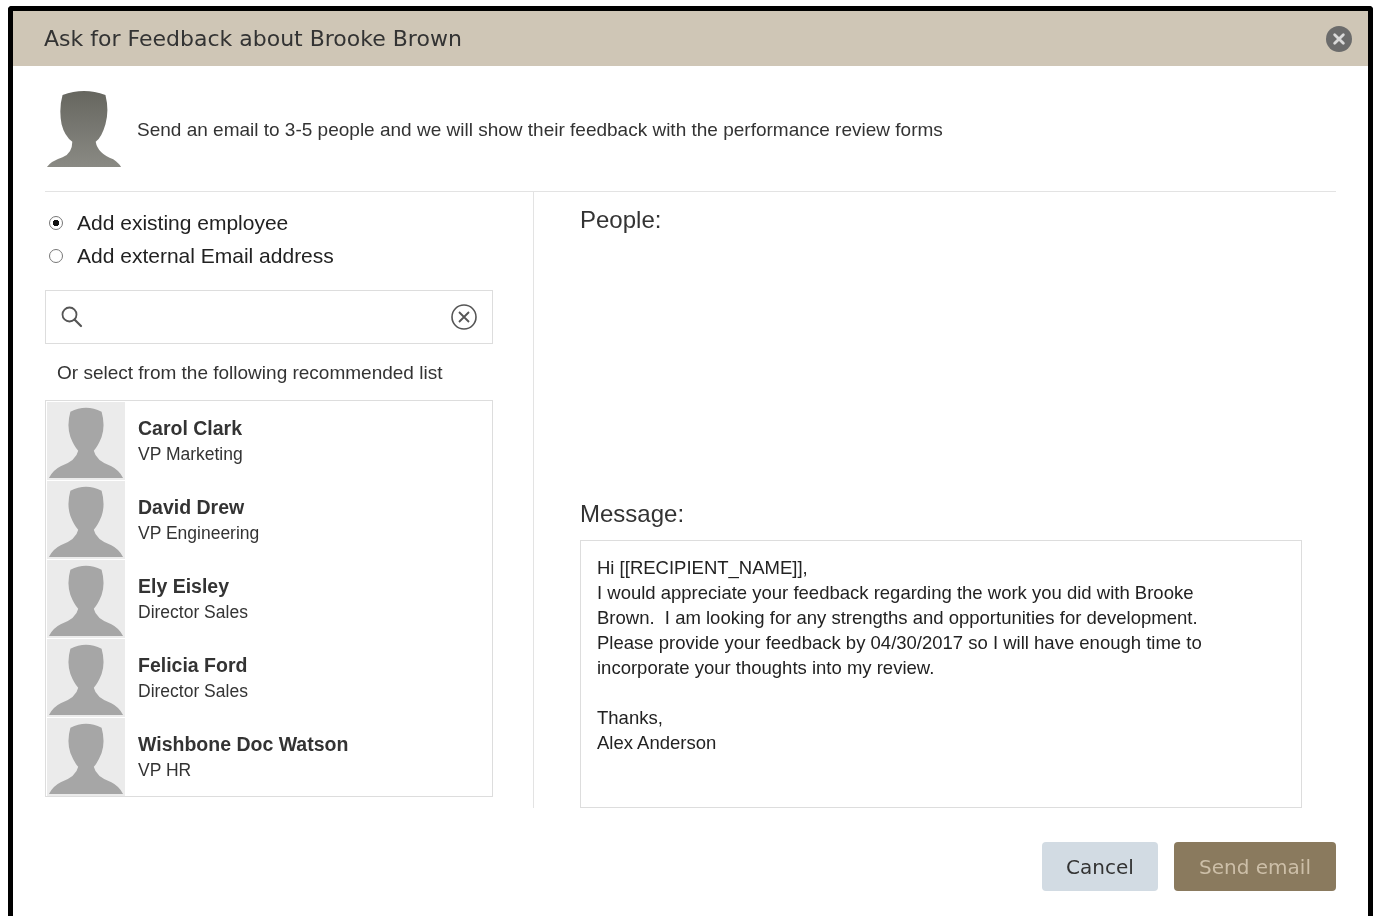 The image size is (1377, 916). Describe the element at coordinates (1339, 38) in the screenshot. I see `close-icon` at that location.